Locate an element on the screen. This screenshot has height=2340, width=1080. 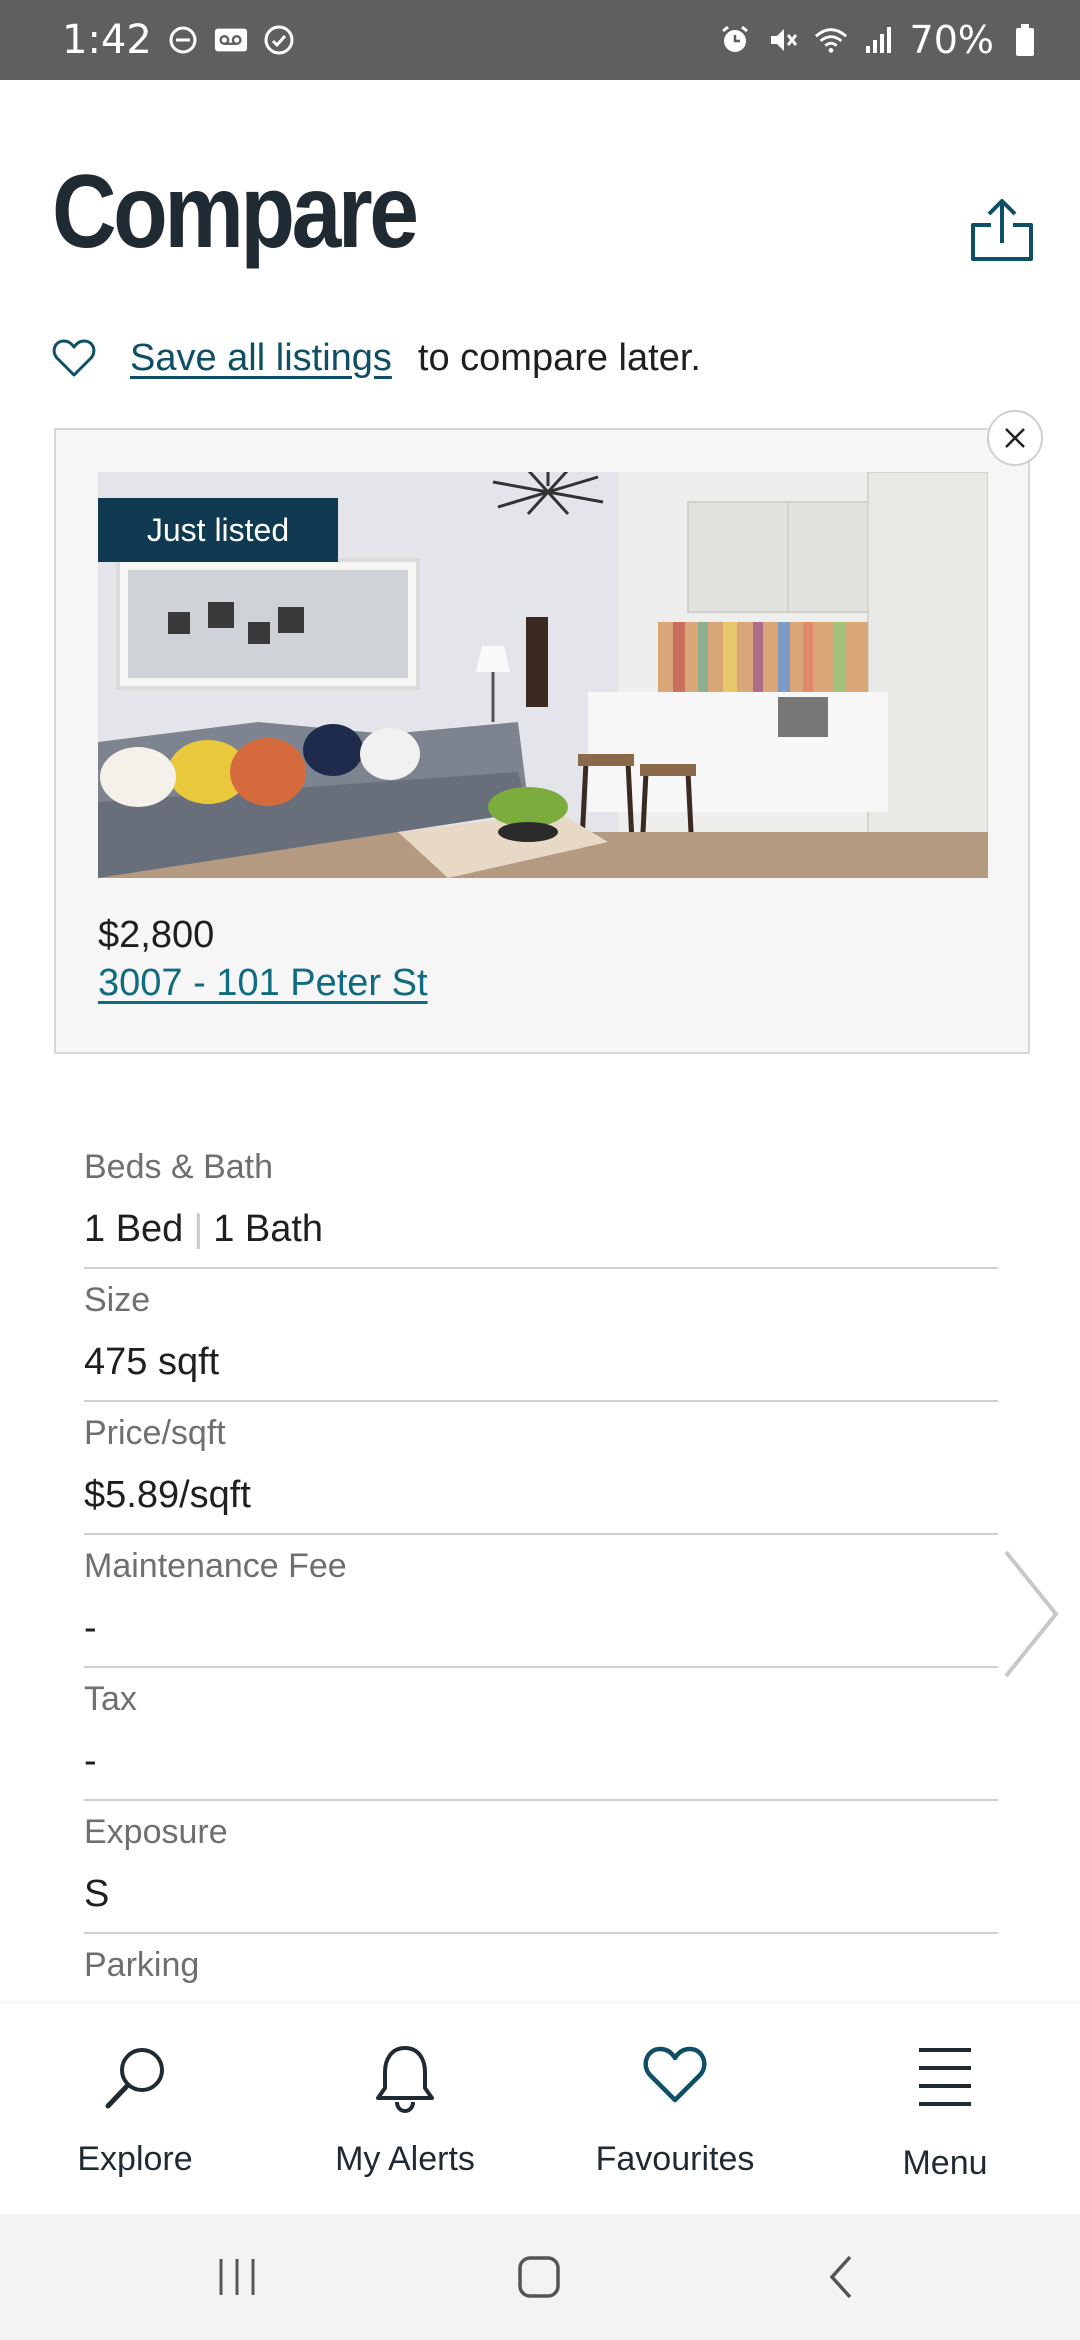
close-icon is located at coordinates (1015, 438).